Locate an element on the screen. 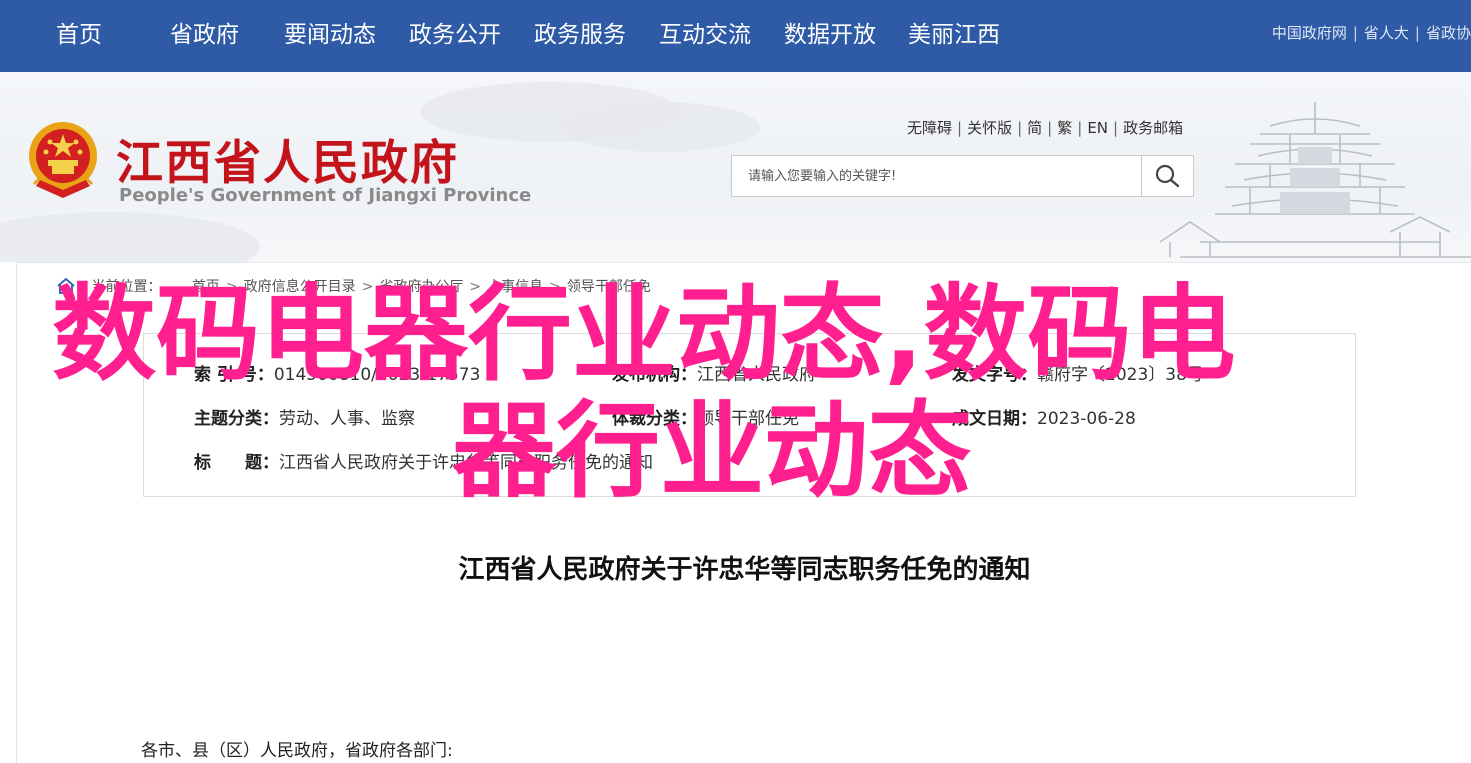 The height and width of the screenshot is (763, 1471). meta-topic-value: 劳动、人事、监察 is located at coordinates (347, 419).